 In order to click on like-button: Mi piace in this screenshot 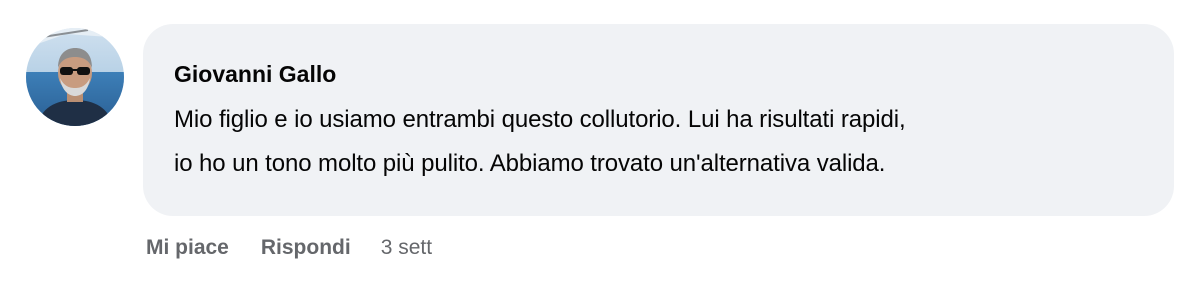, I will do `click(187, 248)`.